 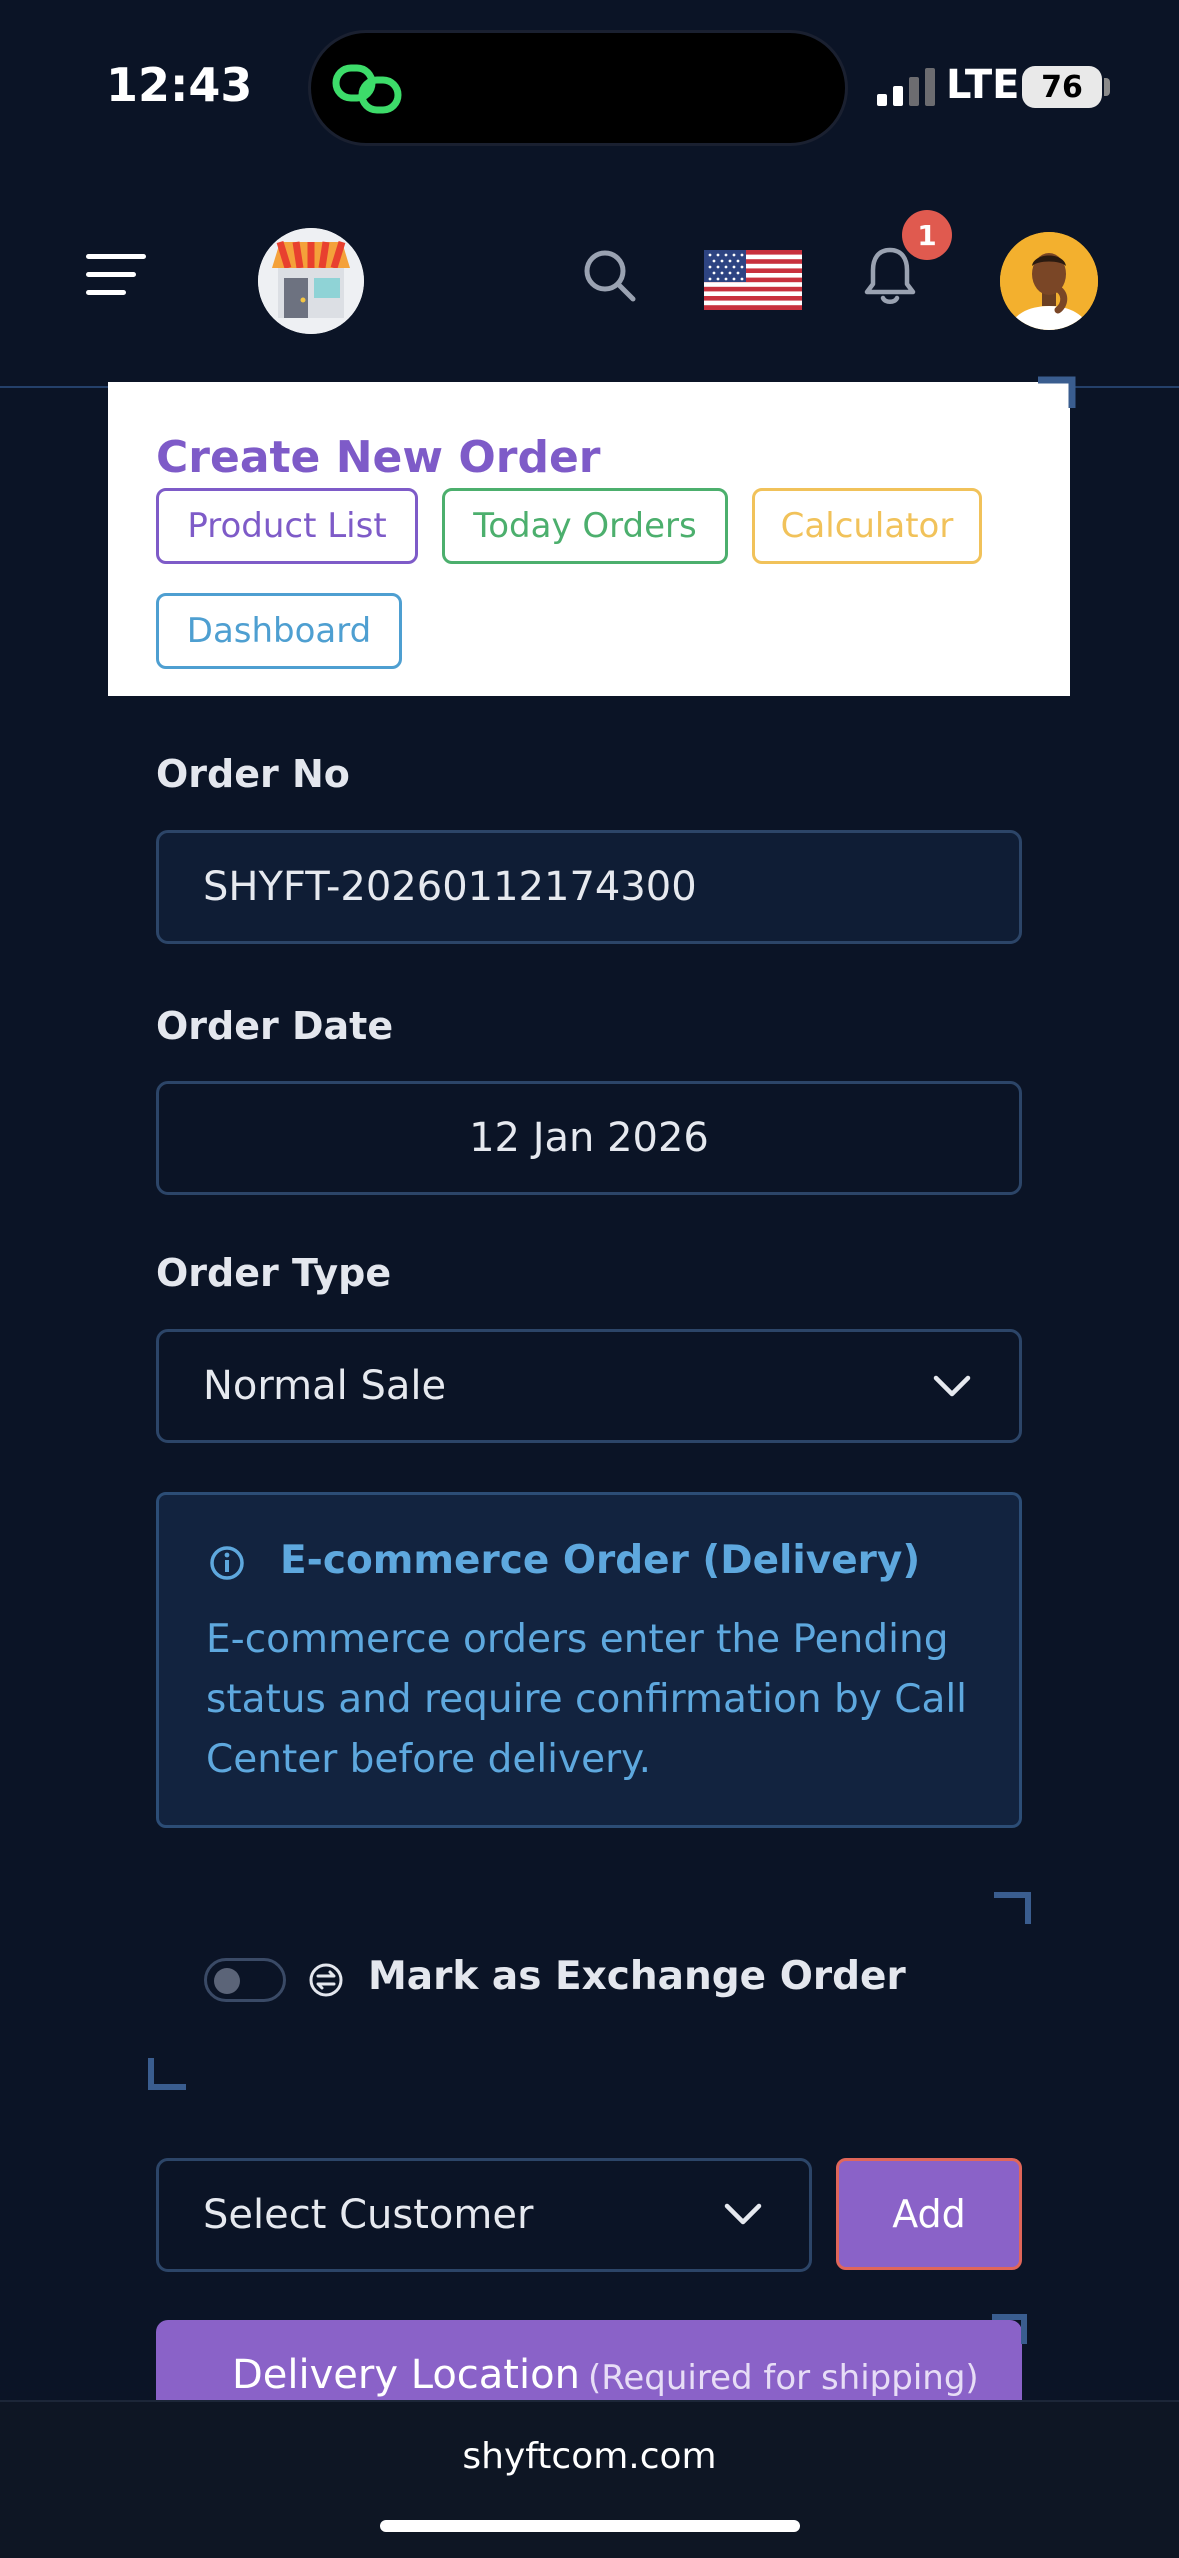 I want to click on dashboard-button: Dashboard, so click(x=279, y=631).